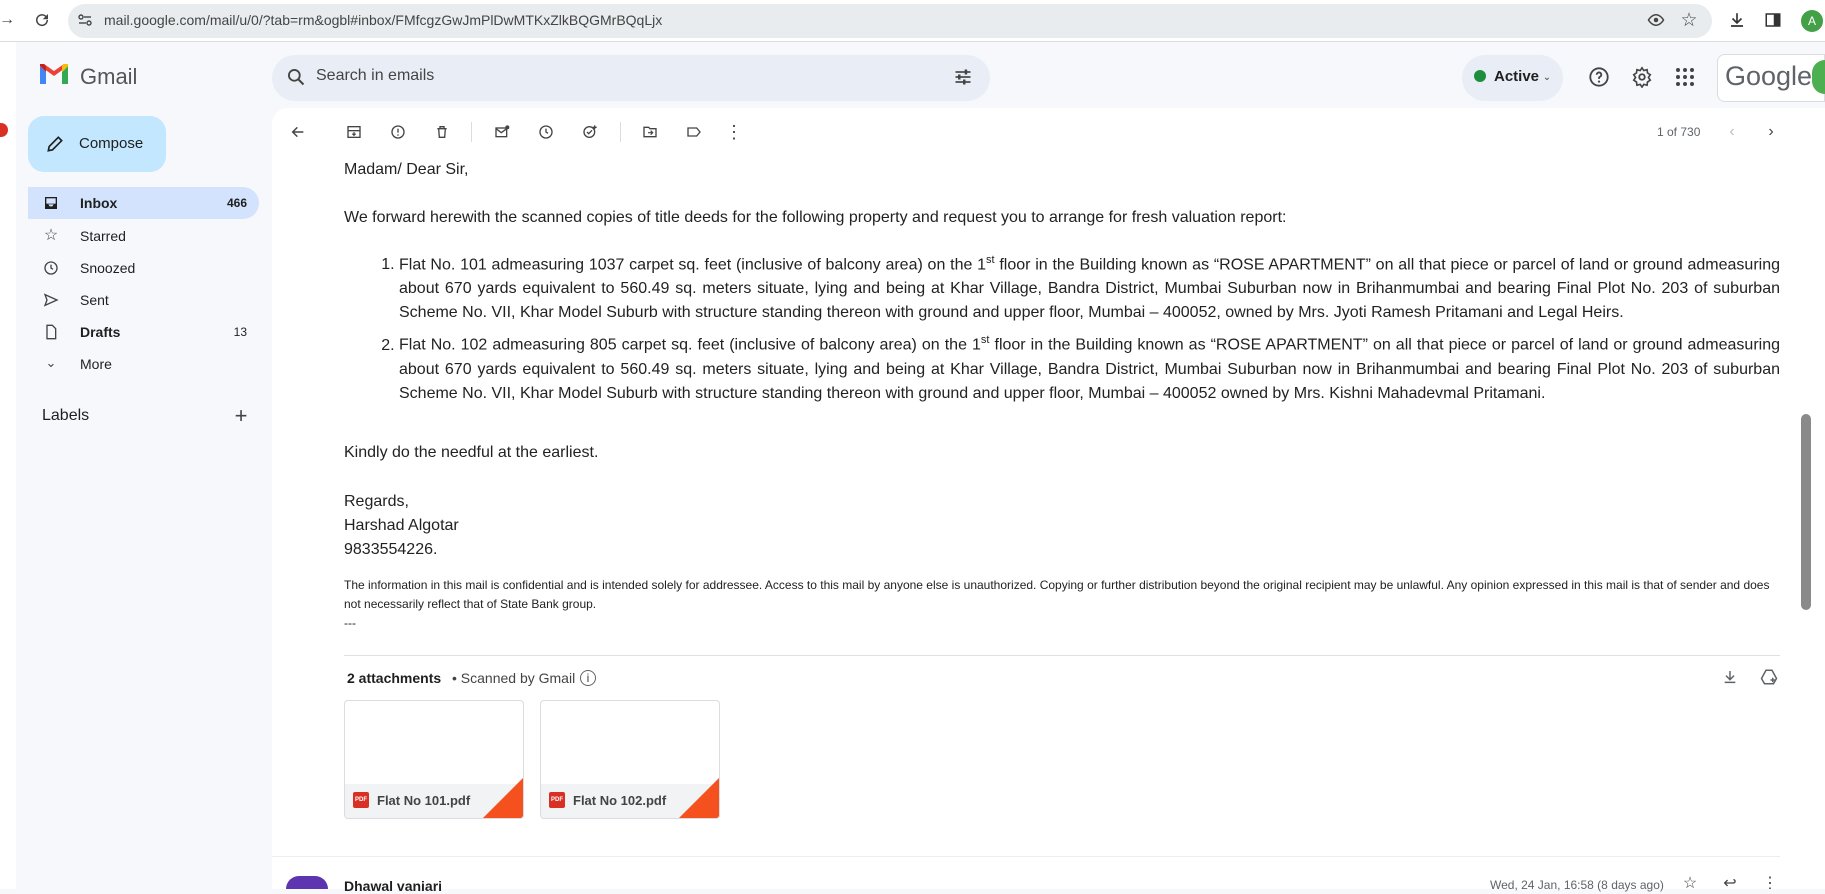 The height and width of the screenshot is (894, 1825). I want to click on sidebar-item-label: More, so click(96, 364).